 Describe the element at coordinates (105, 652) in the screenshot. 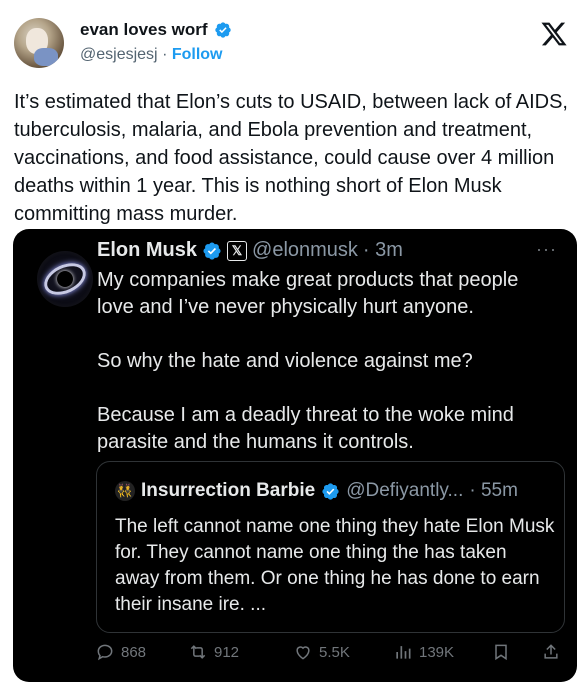

I see `reply-icon` at that location.